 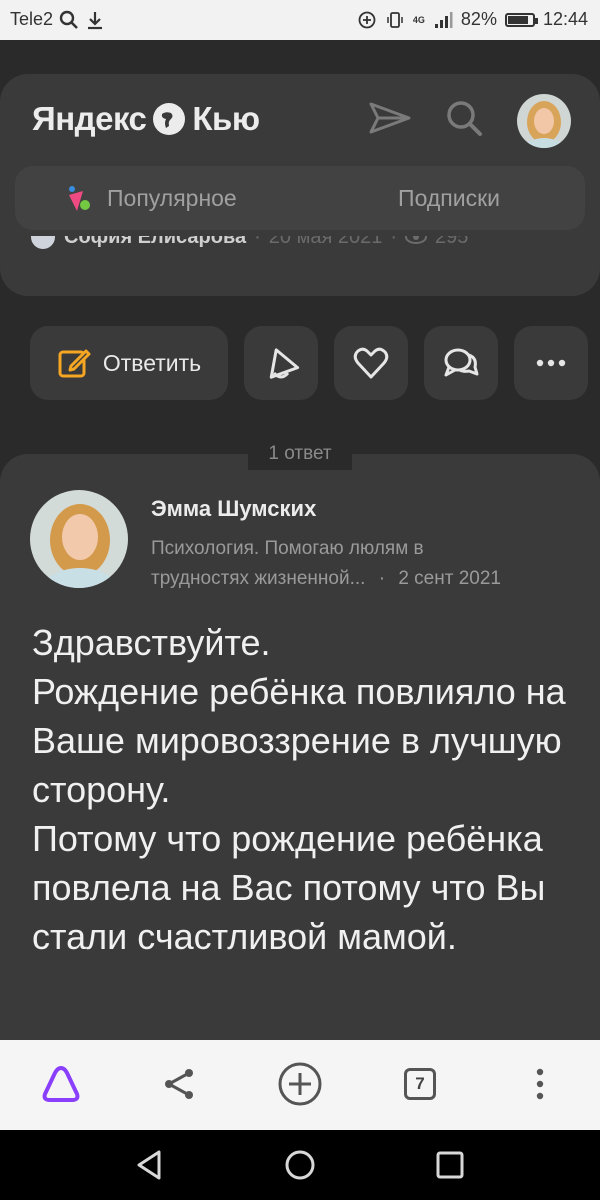 I want to click on yandex-q-logo: Яндекс Кью, so click(x=146, y=119).